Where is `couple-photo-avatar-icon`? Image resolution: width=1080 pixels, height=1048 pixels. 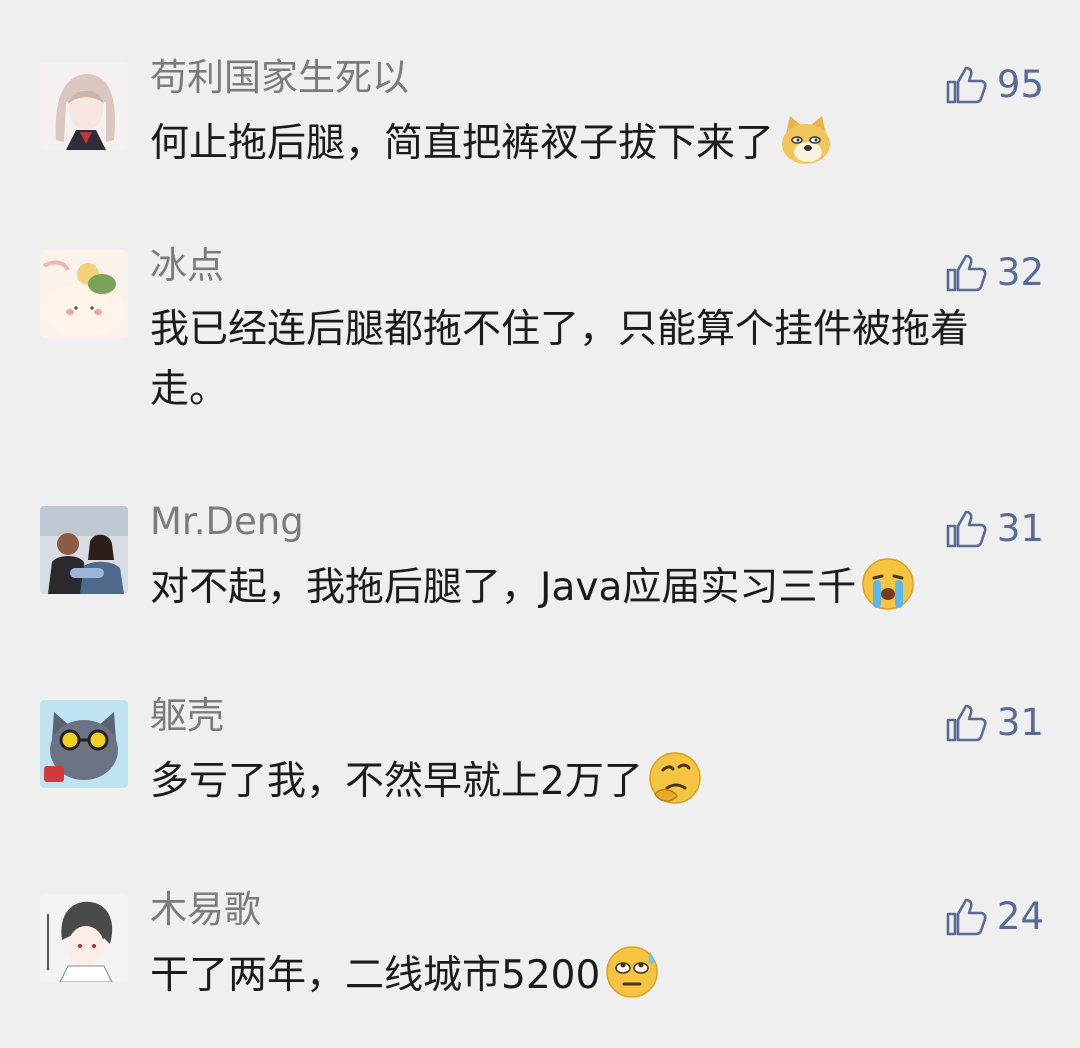
couple-photo-avatar-icon is located at coordinates (84, 550).